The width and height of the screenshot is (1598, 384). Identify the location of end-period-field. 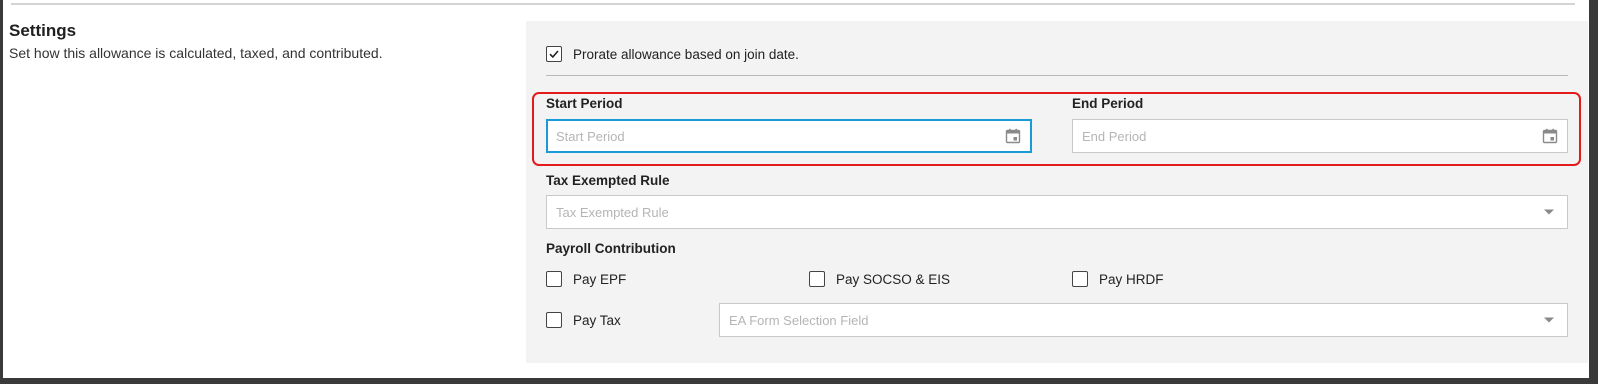
(1320, 136).